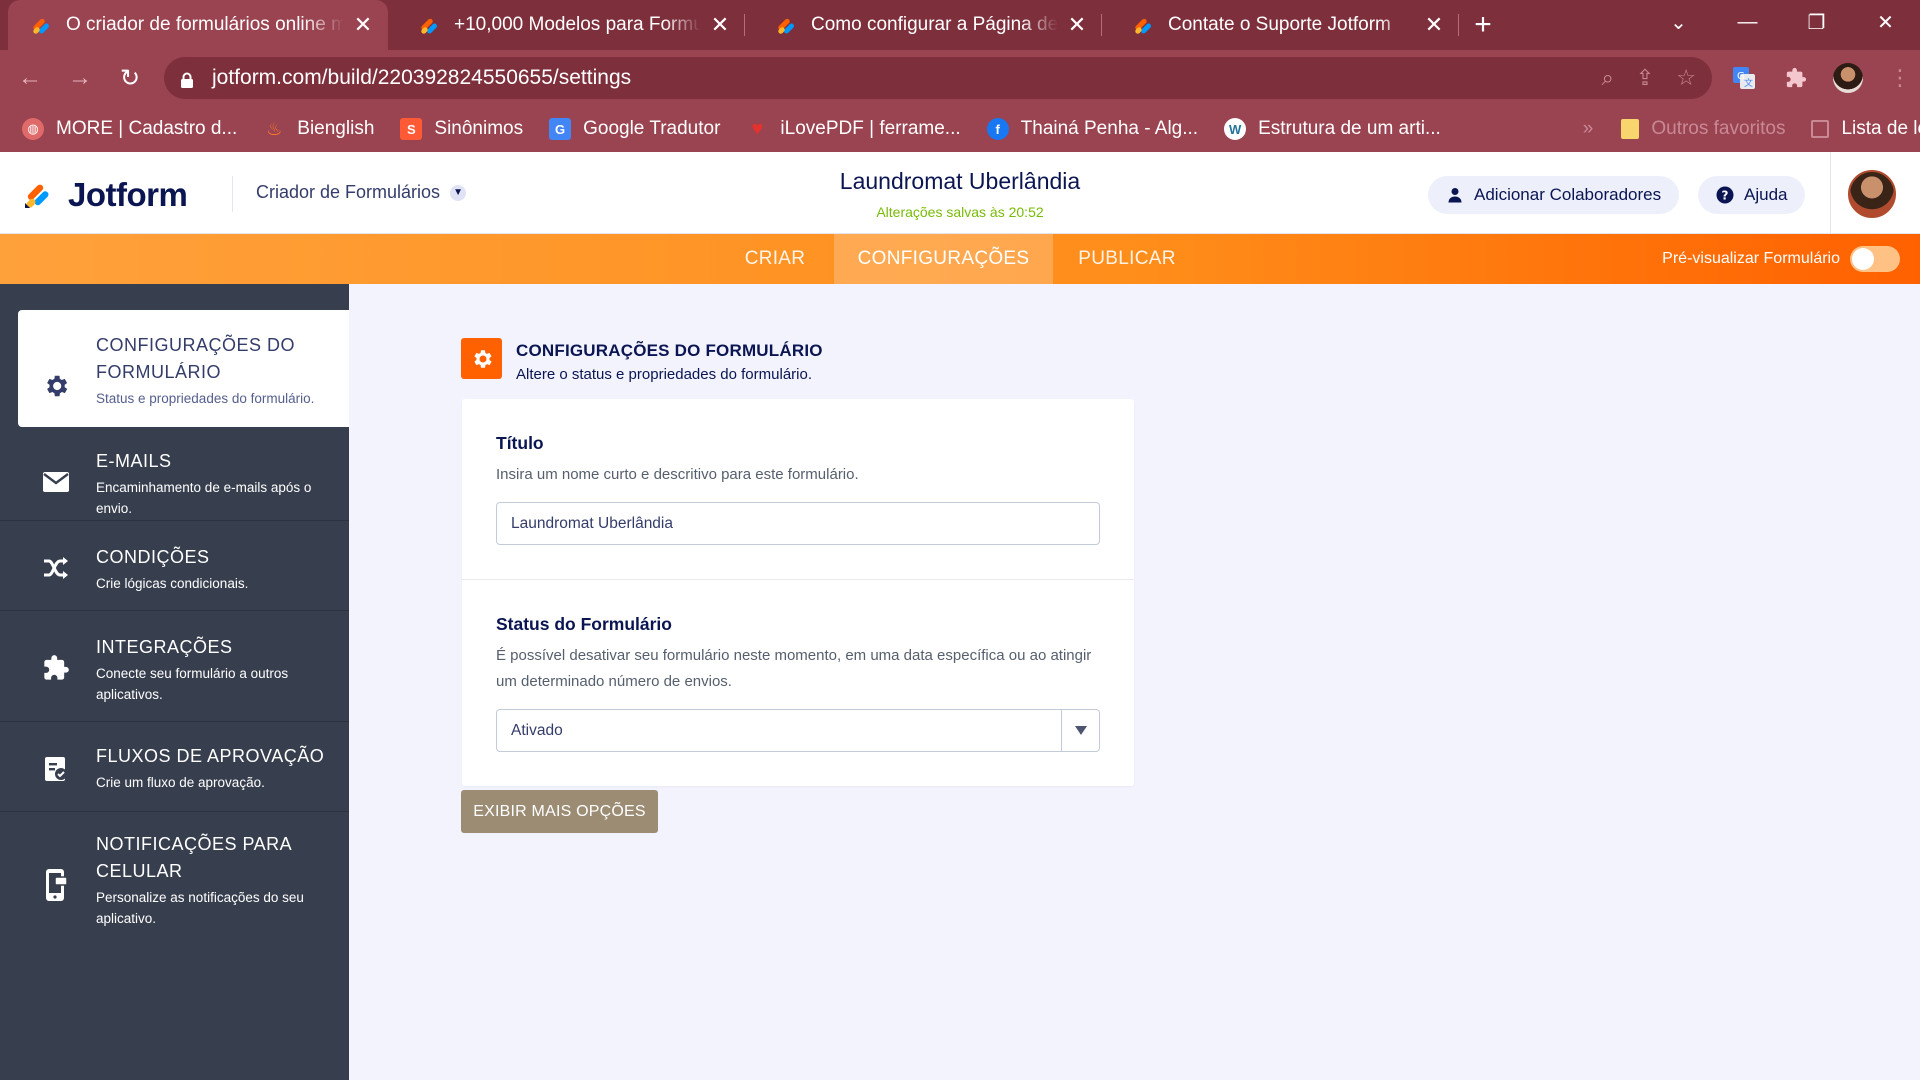 Image resolution: width=1920 pixels, height=1080 pixels. I want to click on jotform-logo-icon, so click(38, 195).